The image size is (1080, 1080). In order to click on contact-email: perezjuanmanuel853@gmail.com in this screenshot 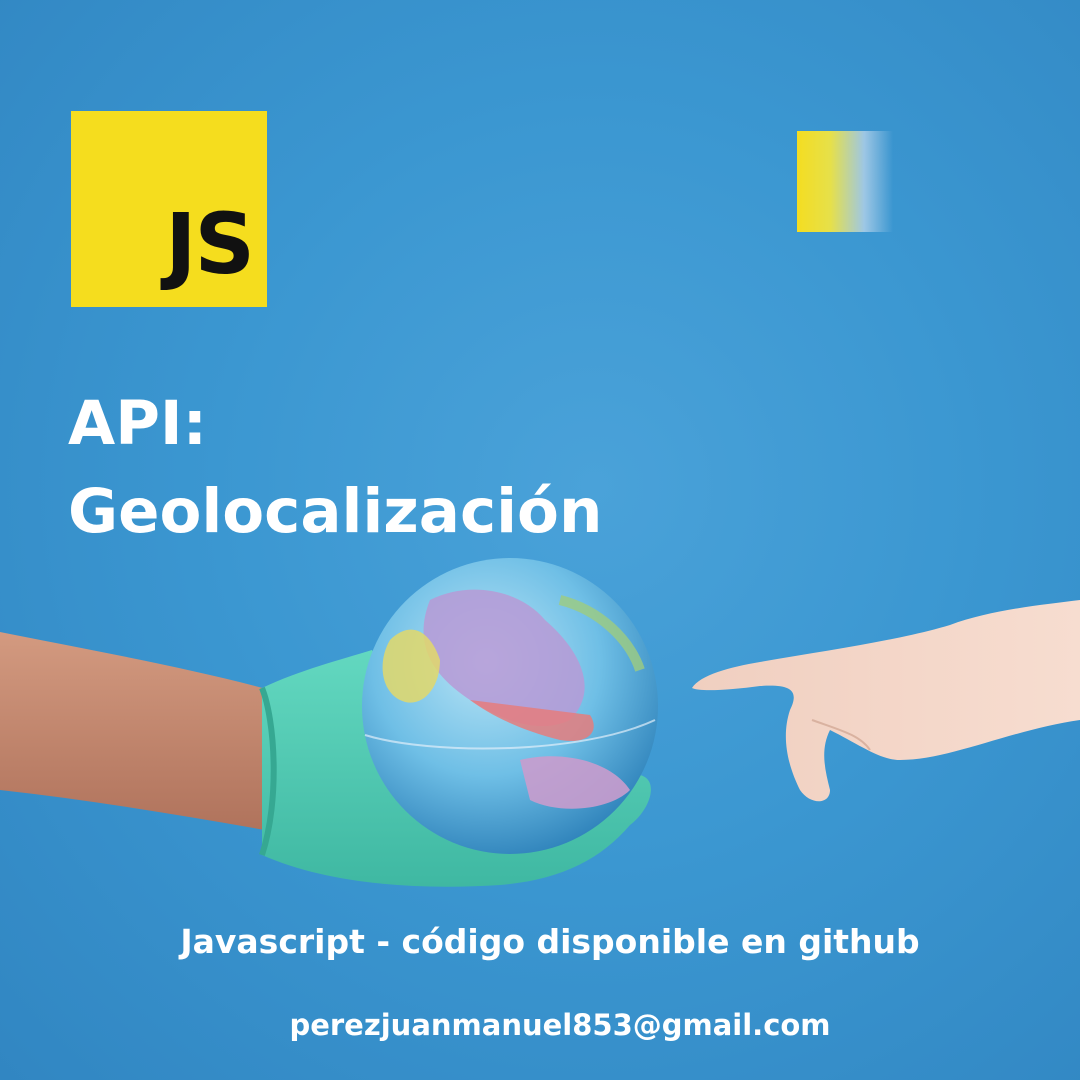, I will do `click(560, 1025)`.